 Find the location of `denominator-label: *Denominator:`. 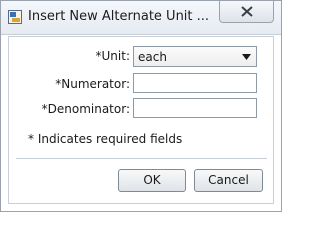

denominator-label: *Denominator: is located at coordinates (85, 109).